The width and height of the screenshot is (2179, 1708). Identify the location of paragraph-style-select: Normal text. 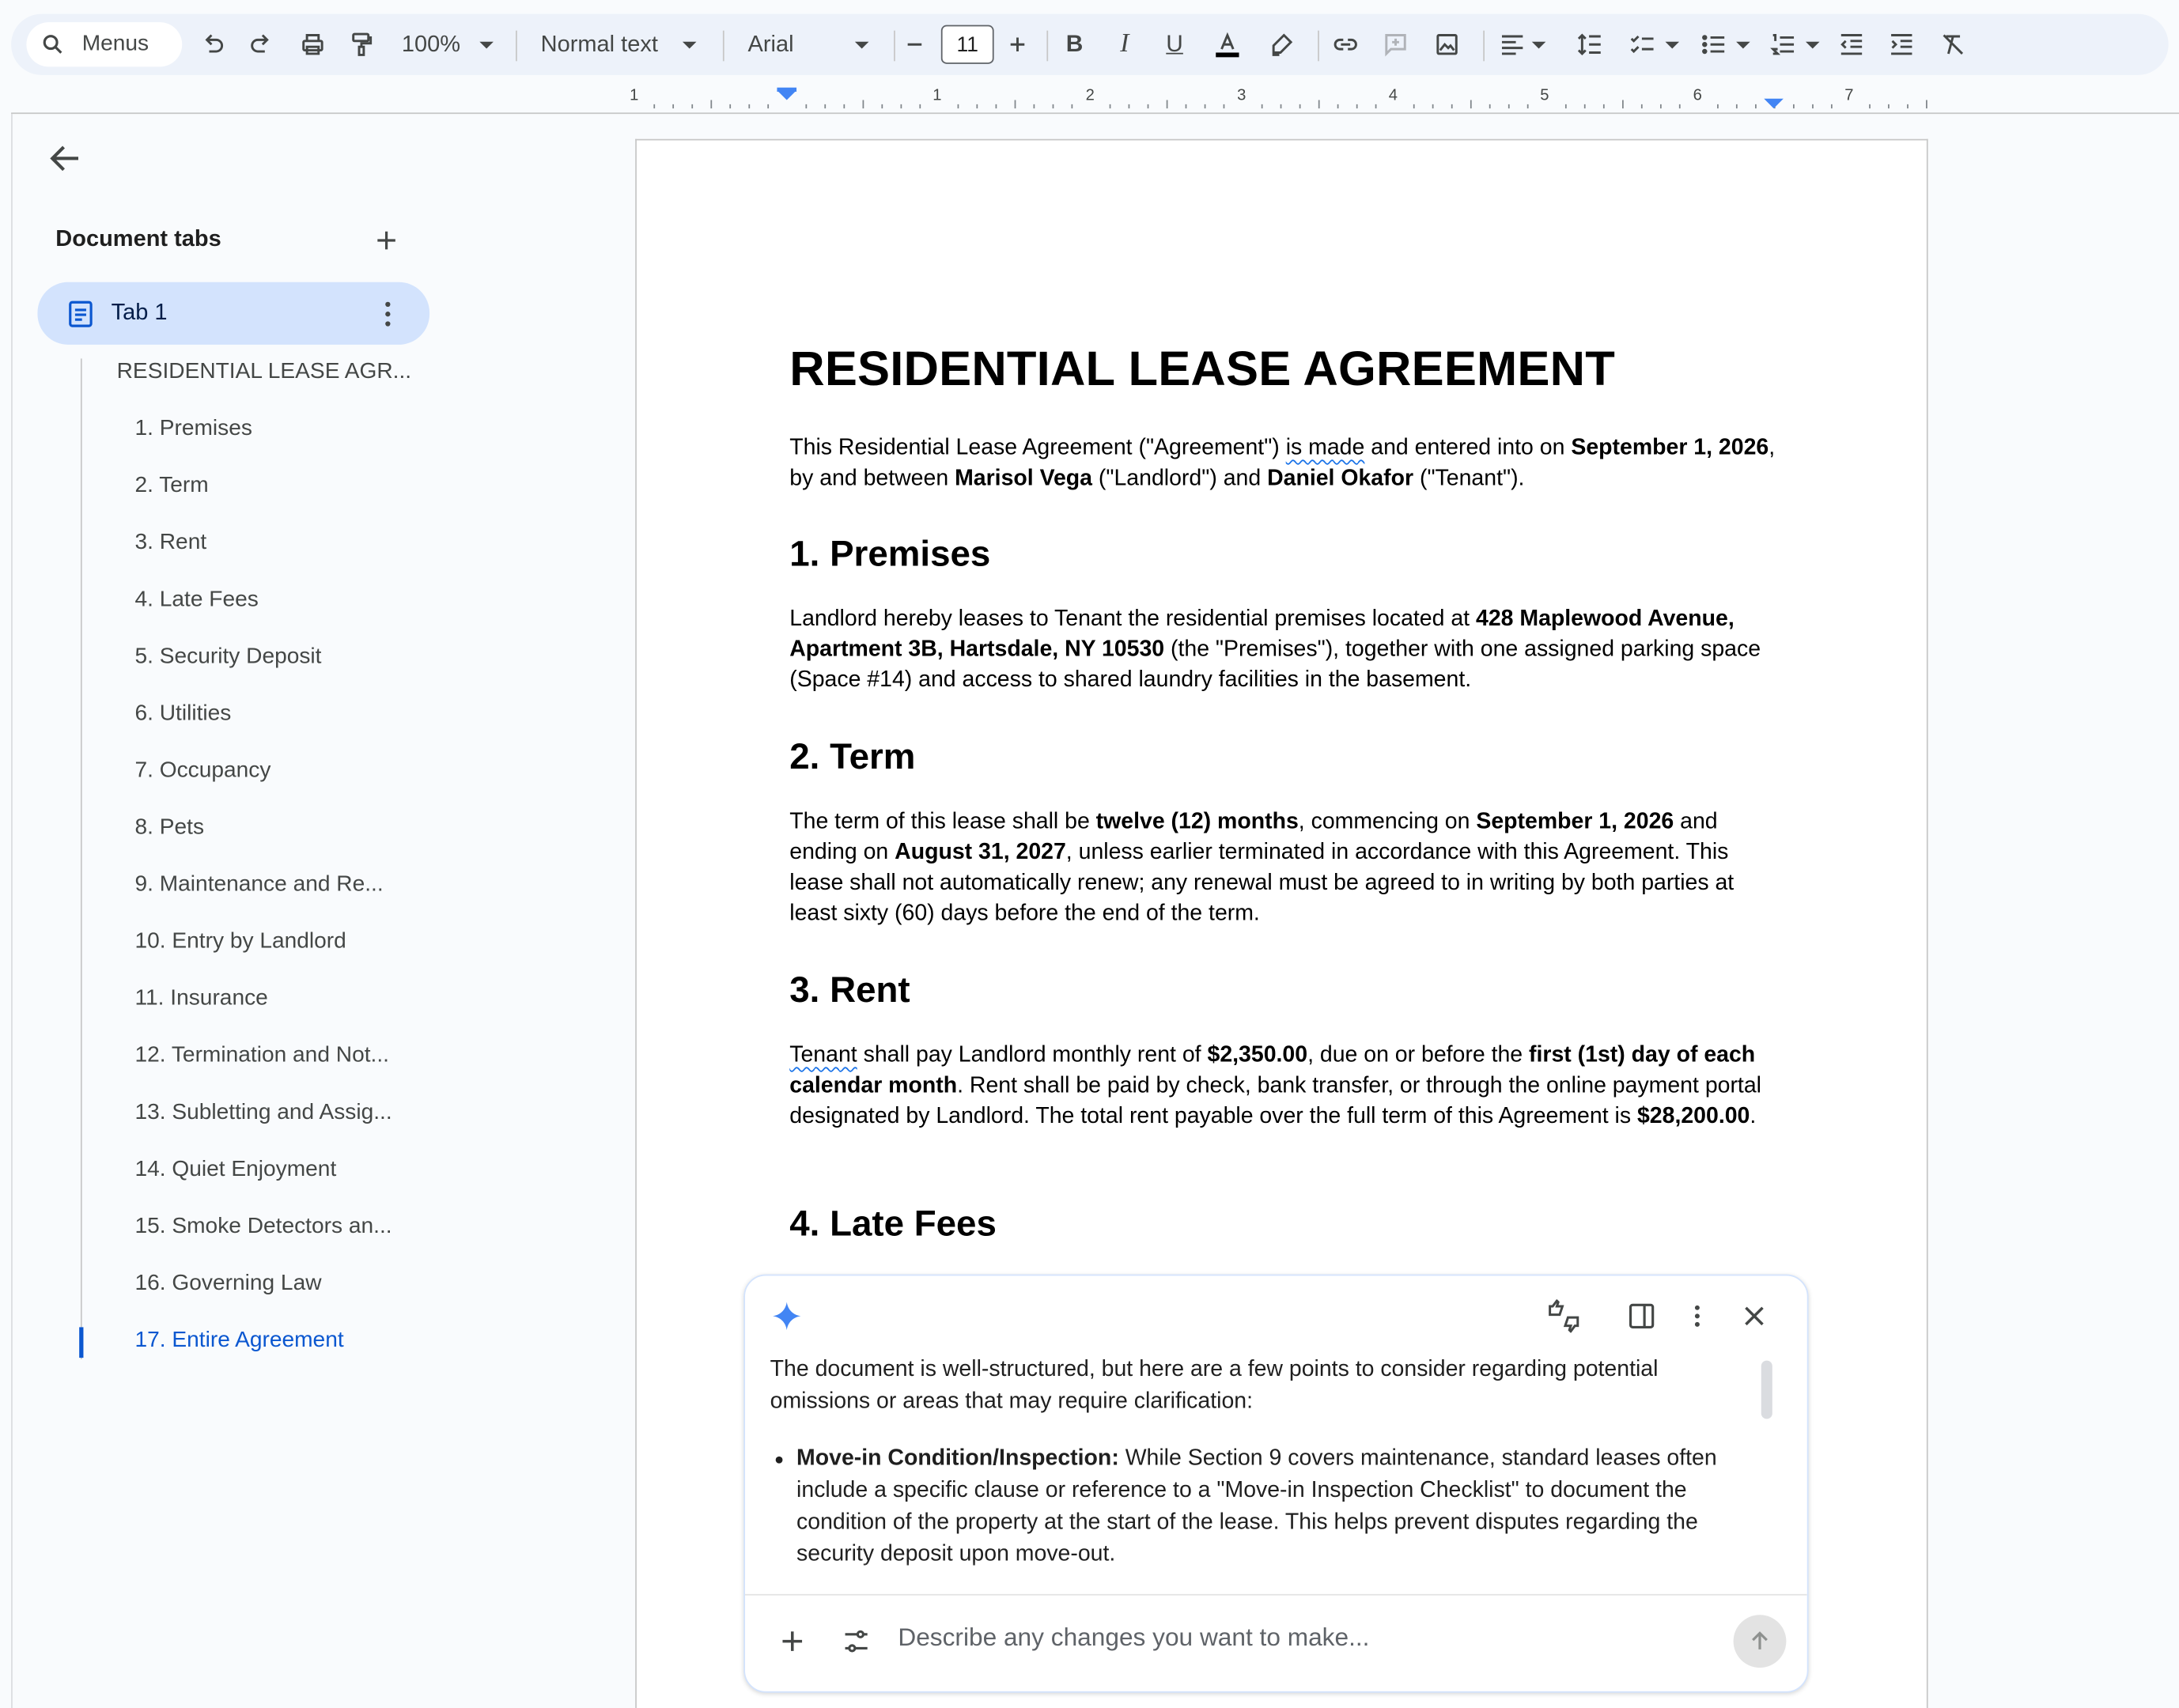
(628, 45).